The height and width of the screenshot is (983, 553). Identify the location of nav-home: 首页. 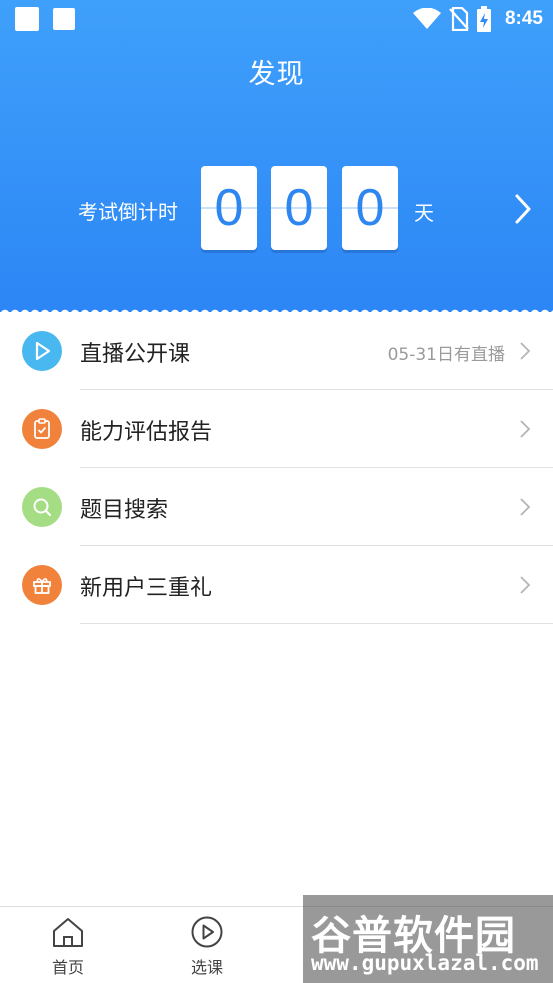
(68, 946).